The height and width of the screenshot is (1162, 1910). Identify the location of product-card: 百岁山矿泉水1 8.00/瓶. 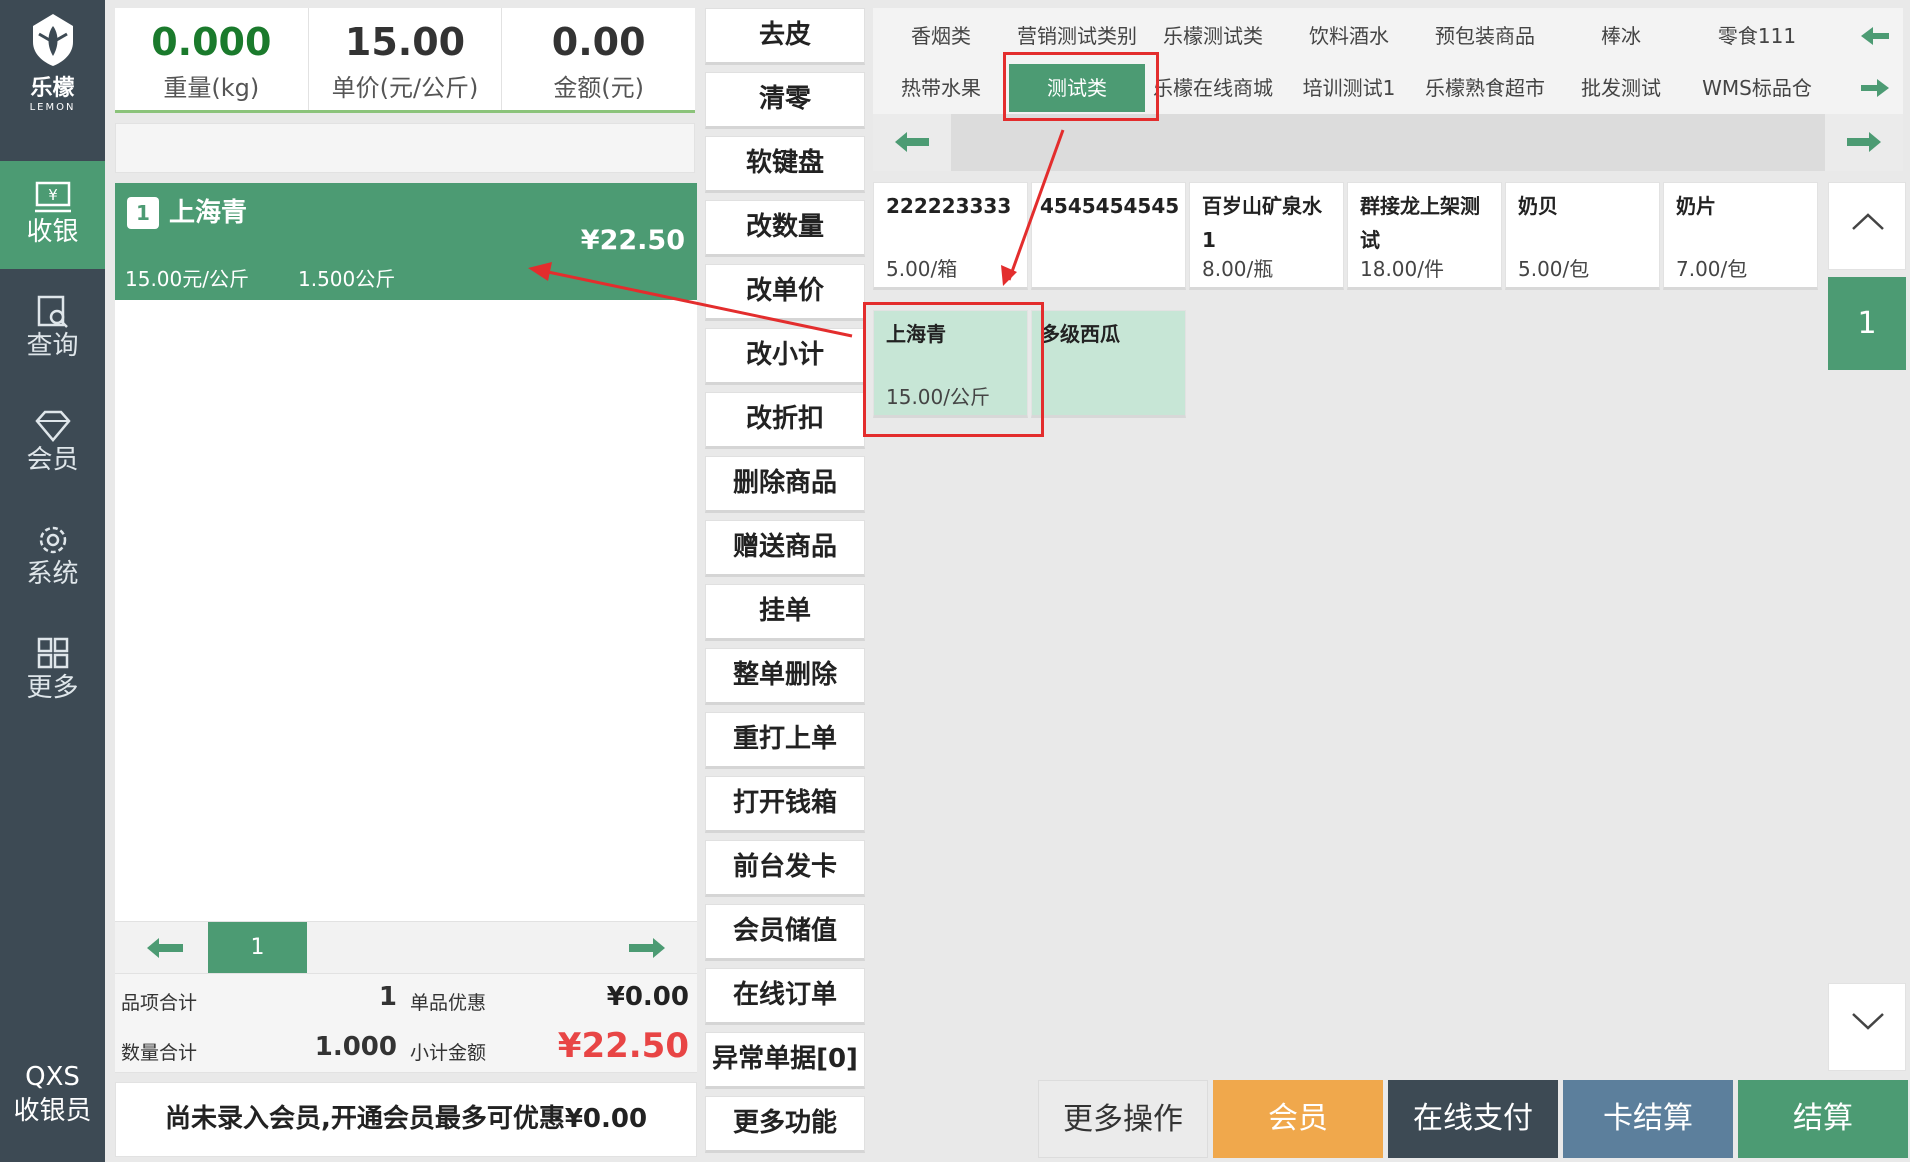
(1266, 236).